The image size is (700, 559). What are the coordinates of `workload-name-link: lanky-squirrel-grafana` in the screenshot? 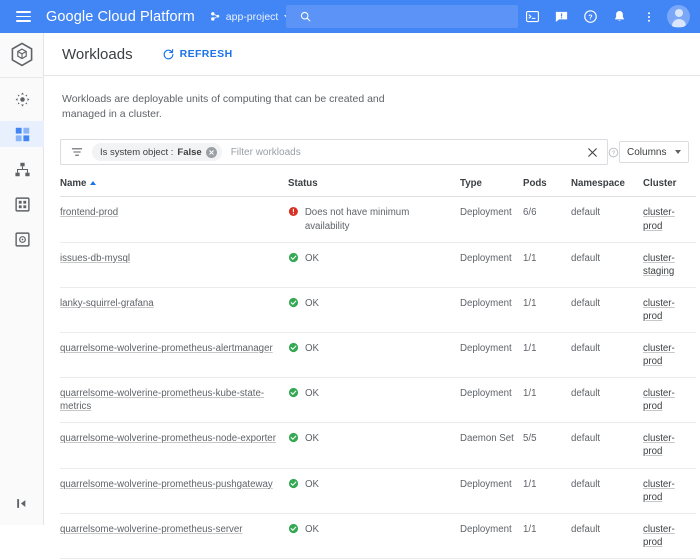 It's located at (107, 303).